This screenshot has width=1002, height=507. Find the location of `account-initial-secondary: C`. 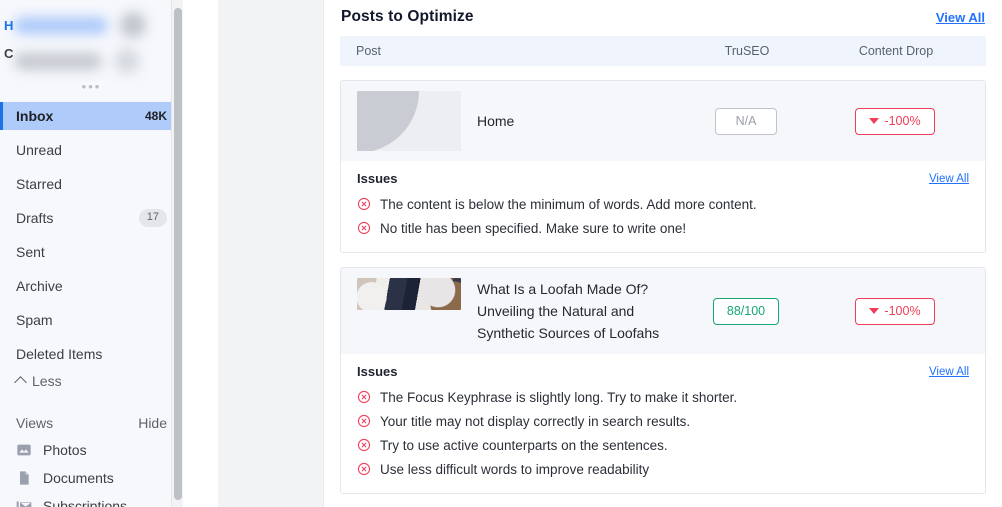

account-initial-secondary: C is located at coordinates (9, 53).